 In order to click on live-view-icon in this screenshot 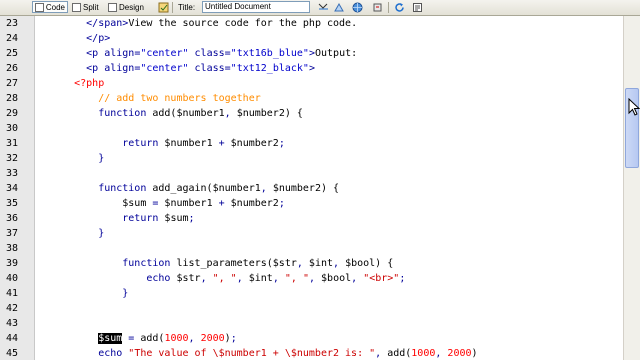, I will do `click(163, 7)`.